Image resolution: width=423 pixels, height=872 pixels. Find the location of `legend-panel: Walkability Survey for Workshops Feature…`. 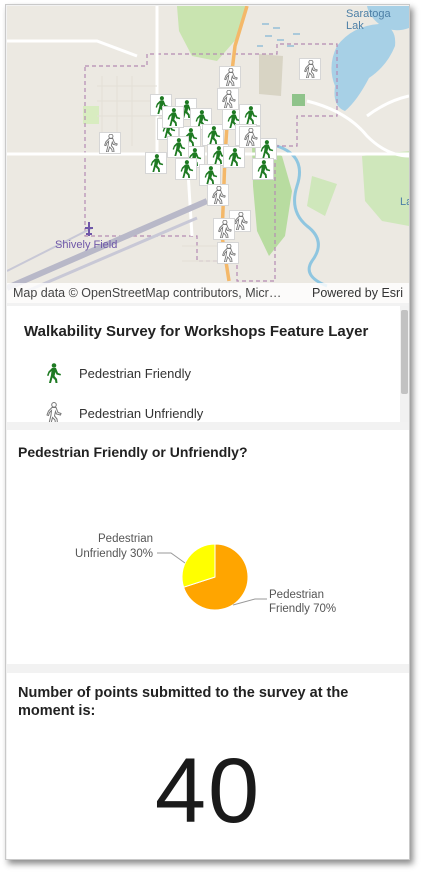

legend-panel: Walkability Survey for Workshops Feature… is located at coordinates (208, 364).